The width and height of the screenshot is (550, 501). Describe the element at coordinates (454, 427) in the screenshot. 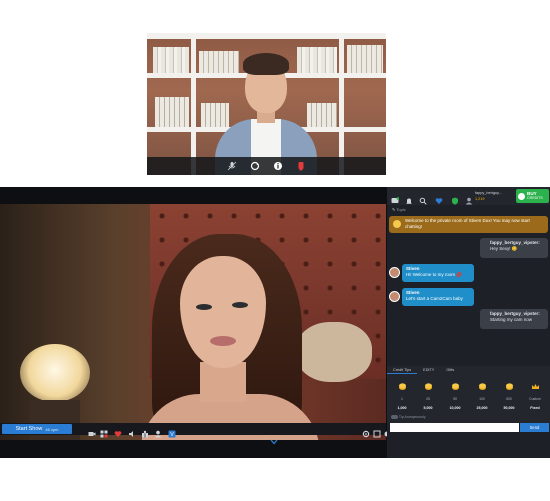

I see `chat-message-input` at that location.